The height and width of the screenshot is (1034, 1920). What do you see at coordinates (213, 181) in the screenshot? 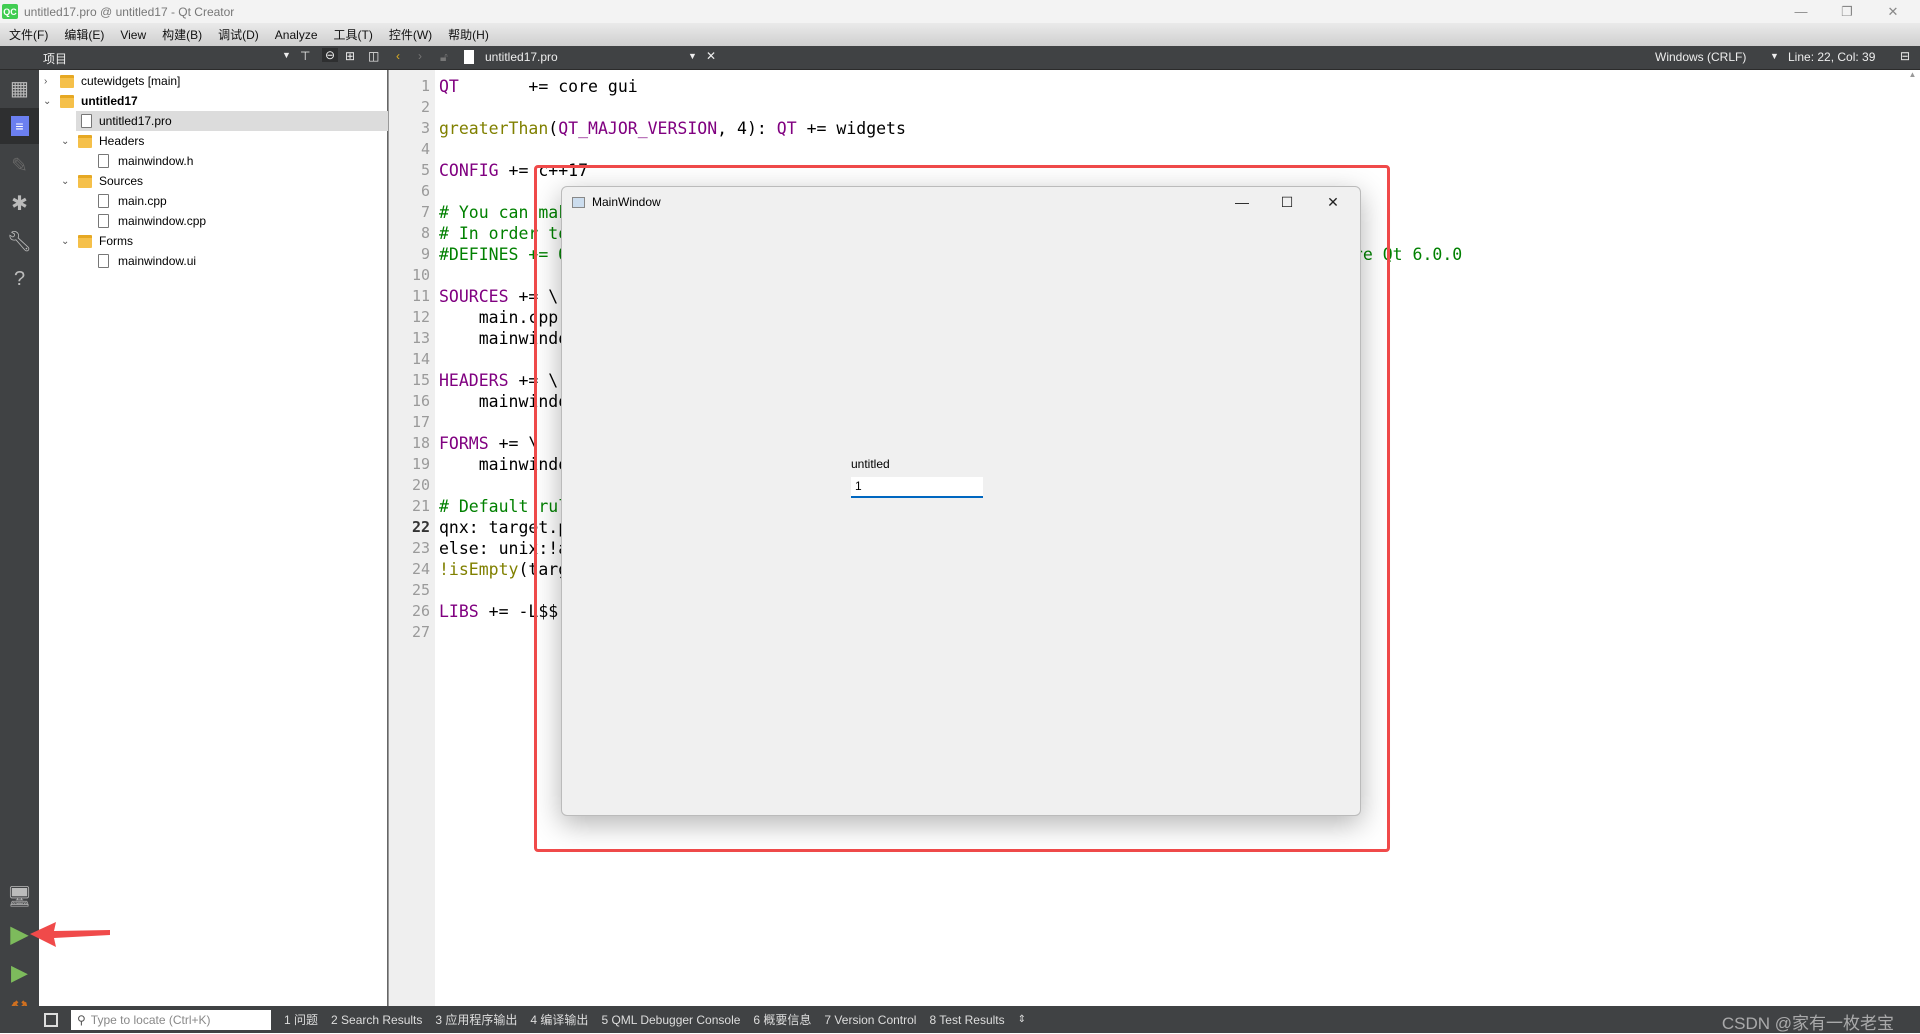
I see `tree-item-sources: ⌄ Sources` at bounding box center [213, 181].